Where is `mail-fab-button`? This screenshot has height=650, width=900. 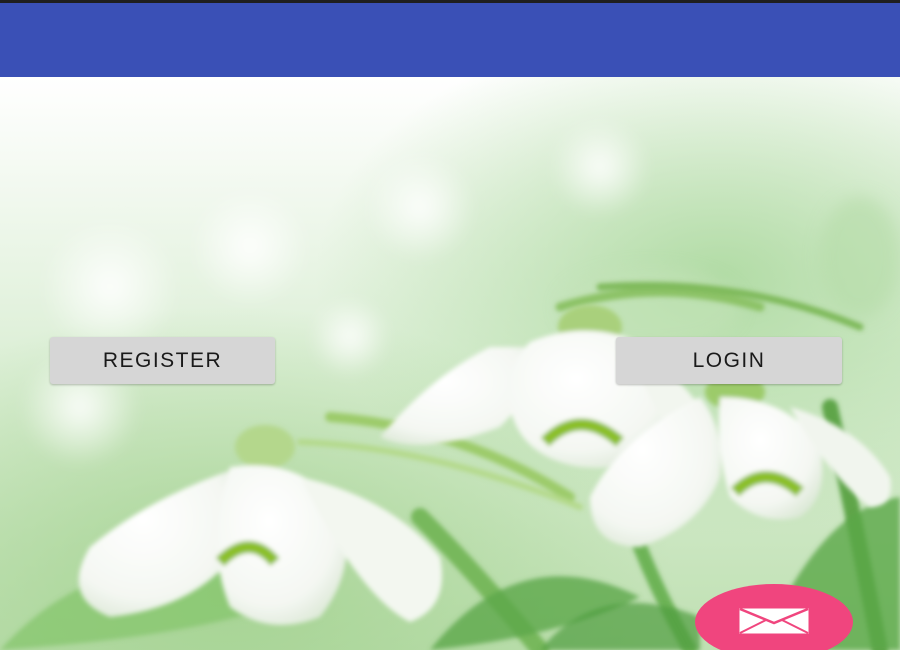 mail-fab-button is located at coordinates (774, 617).